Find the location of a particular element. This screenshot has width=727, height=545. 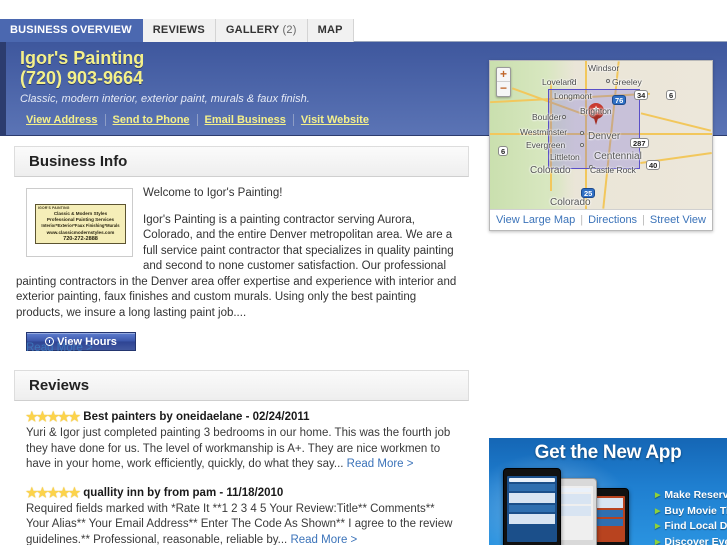

view-large-map-link: View Large Map is located at coordinates (535, 220).